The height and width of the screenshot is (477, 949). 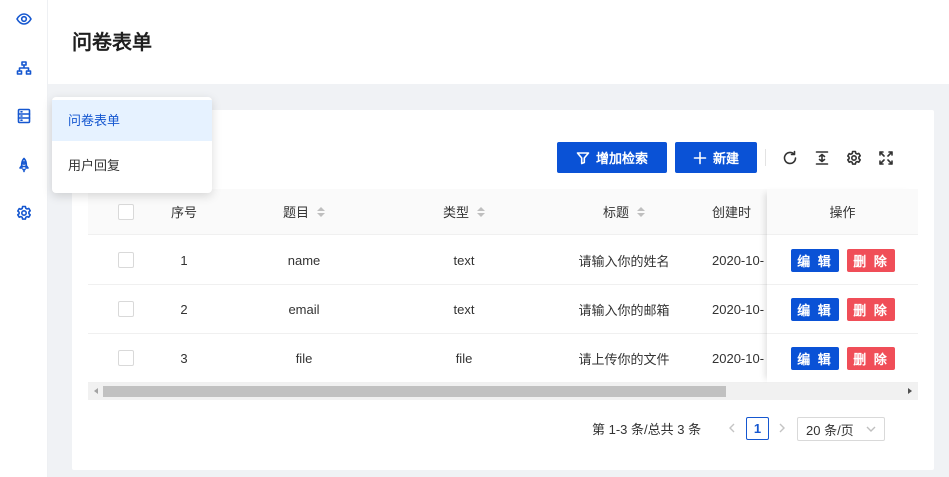 What do you see at coordinates (304, 358) in the screenshot?
I see `cell-question: file` at bounding box center [304, 358].